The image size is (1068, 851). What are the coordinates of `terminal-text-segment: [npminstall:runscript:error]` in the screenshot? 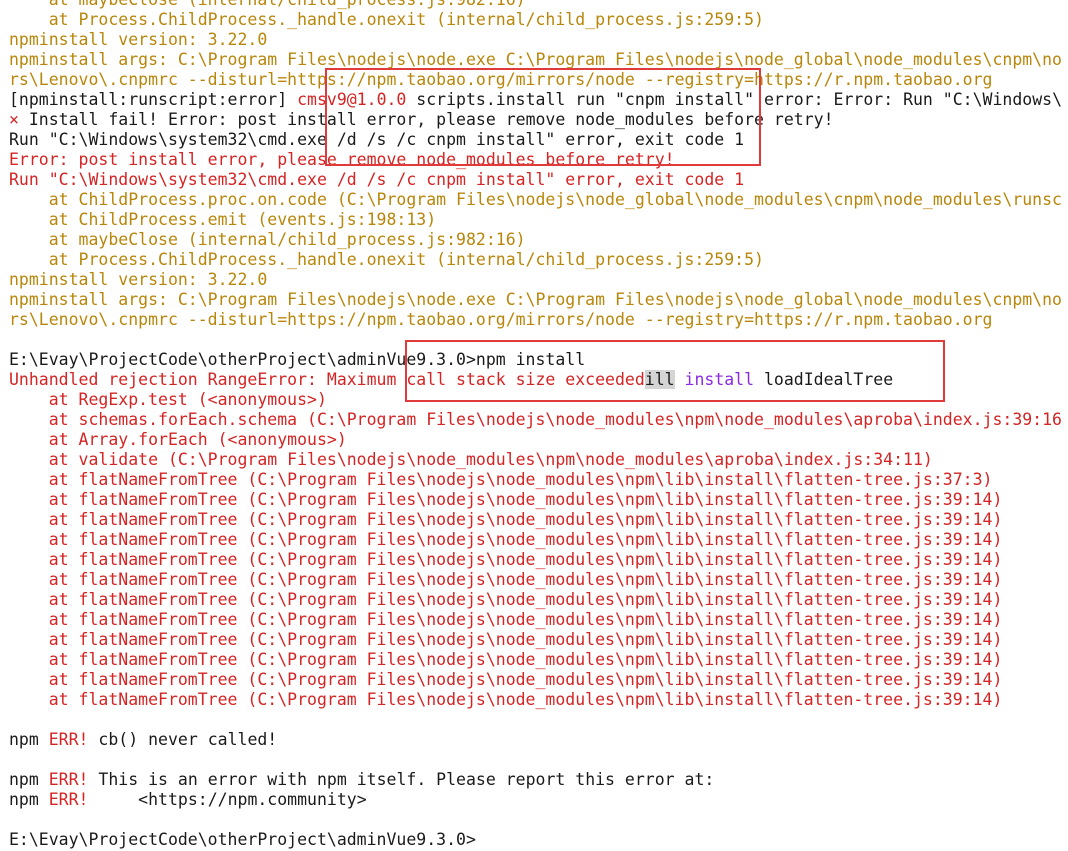 It's located at (153, 99).